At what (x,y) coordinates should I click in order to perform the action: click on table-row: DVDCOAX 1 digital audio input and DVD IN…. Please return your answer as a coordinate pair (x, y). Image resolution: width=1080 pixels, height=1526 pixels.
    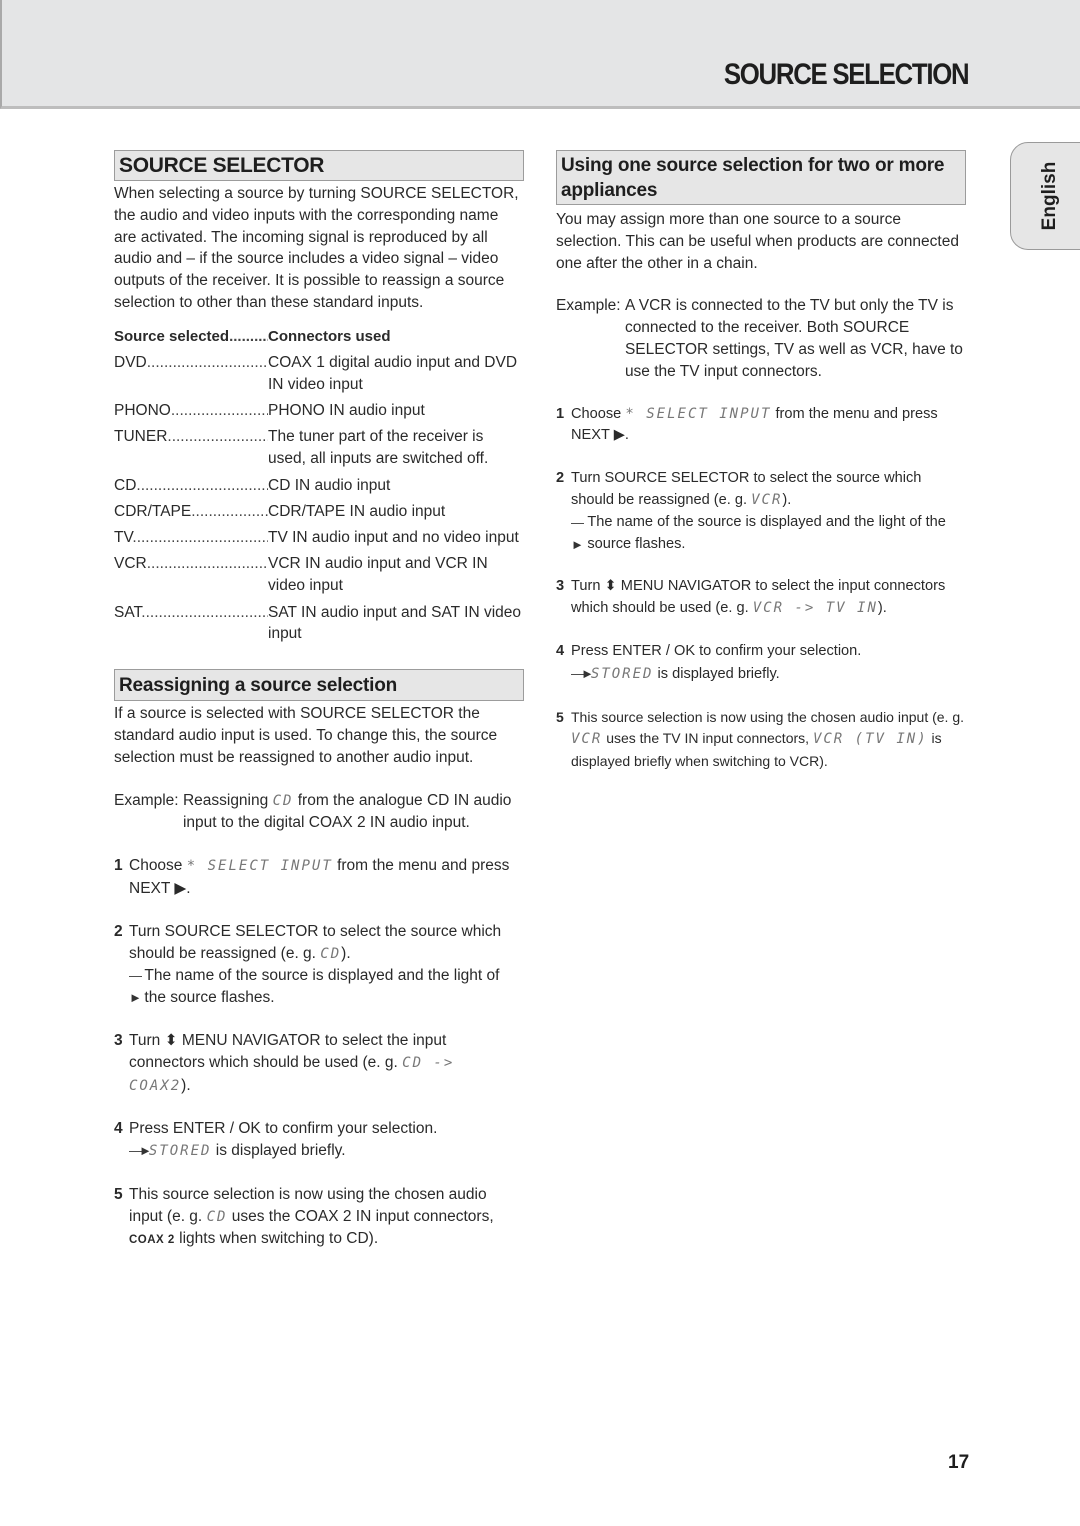
    Looking at the image, I should click on (319, 374).